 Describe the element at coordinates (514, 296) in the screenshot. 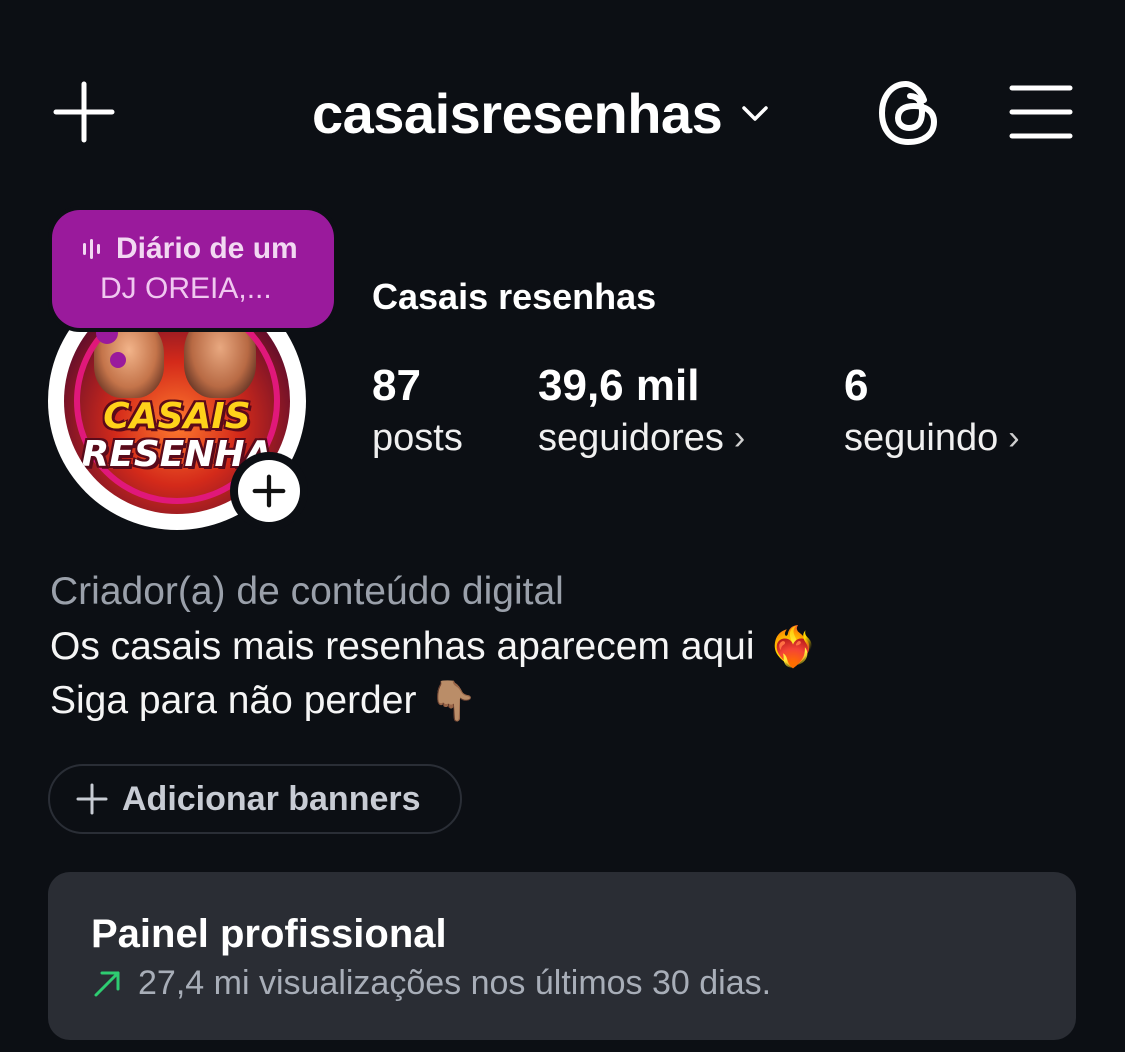

I see `display-name: Casais resenhas` at that location.